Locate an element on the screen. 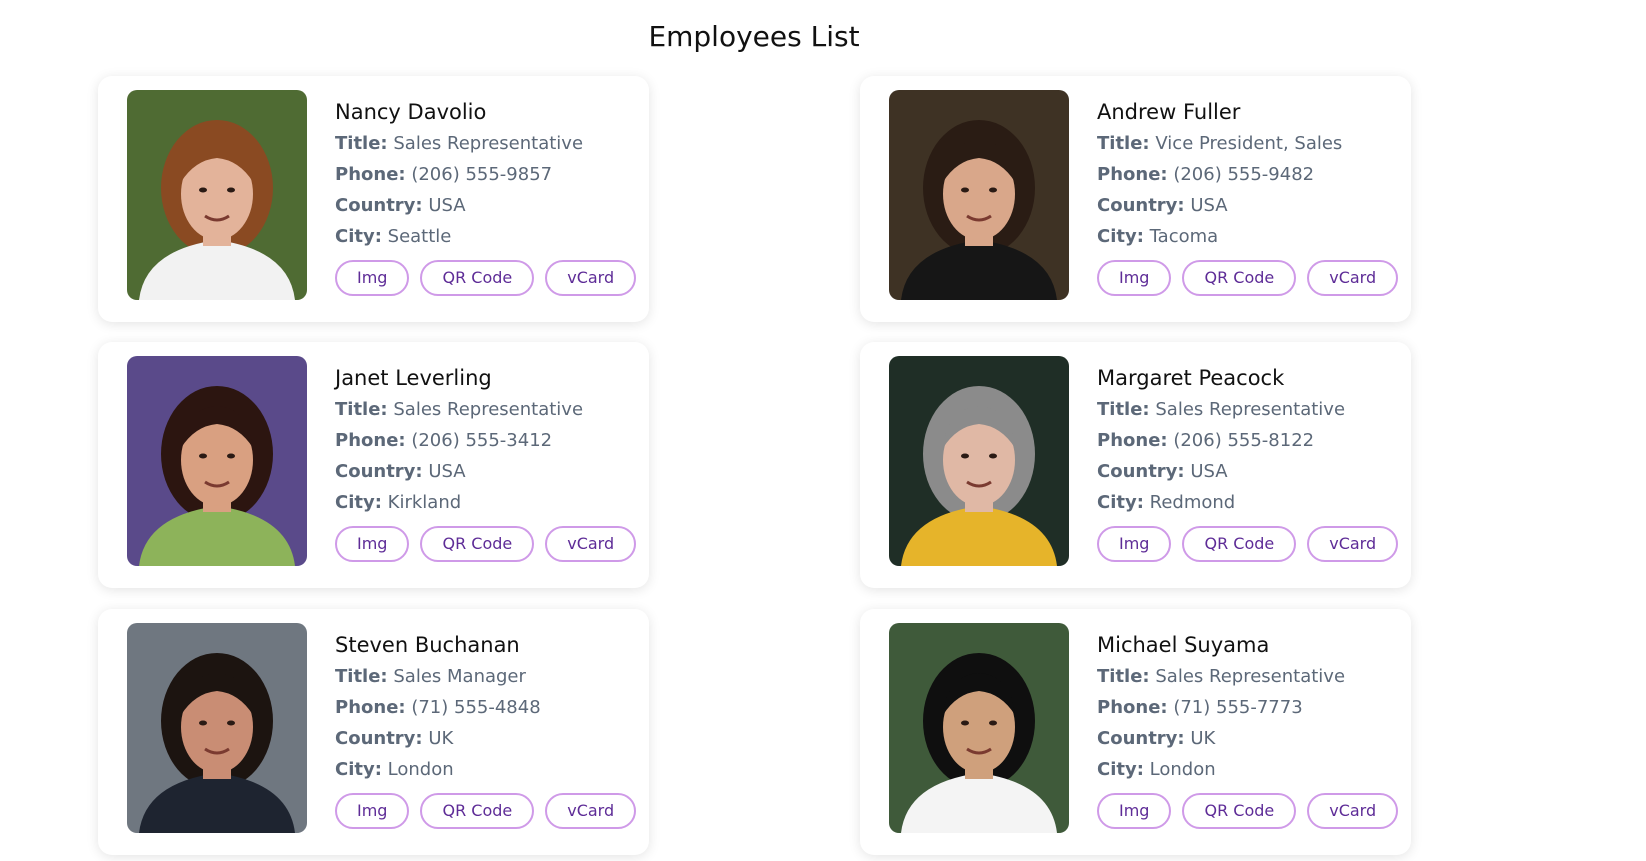 Image resolution: width=1646 pixels, height=861 pixels. employee-phone-field: Phone: (206) 555-3412 is located at coordinates (485, 440).